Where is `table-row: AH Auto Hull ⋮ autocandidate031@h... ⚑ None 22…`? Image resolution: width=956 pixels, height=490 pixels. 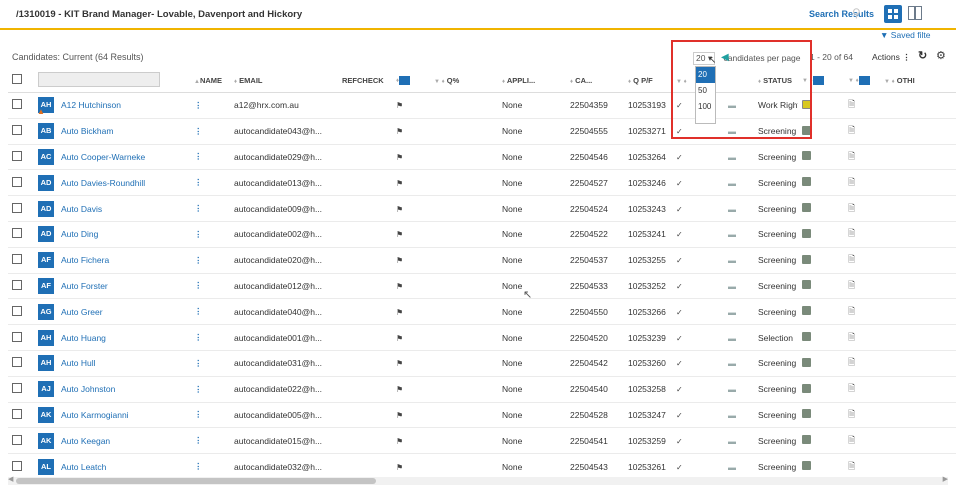
table-row: AH Auto Hull ⋮ autocandidate031@h... ⚑ None 22… is located at coordinates (482, 363).